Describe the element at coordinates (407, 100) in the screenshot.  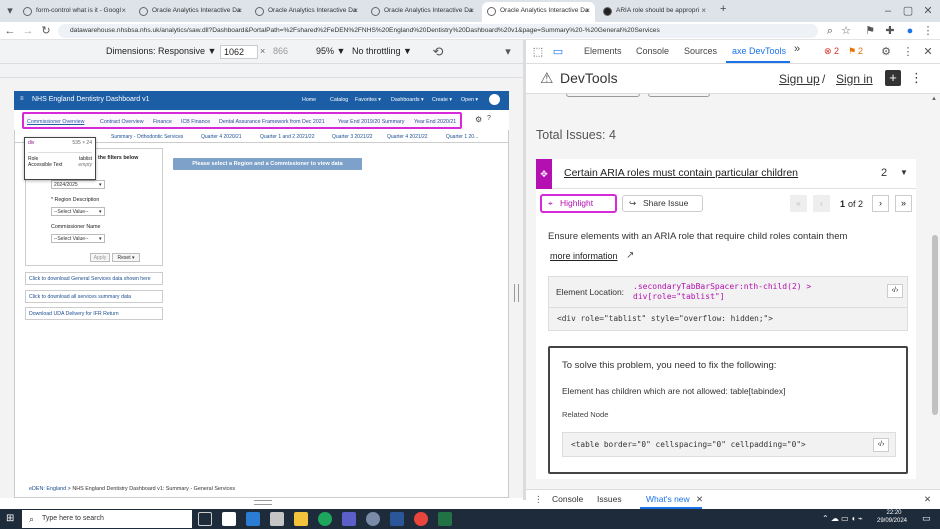
I see `nav-dashboards: Dashboards ▾` at that location.